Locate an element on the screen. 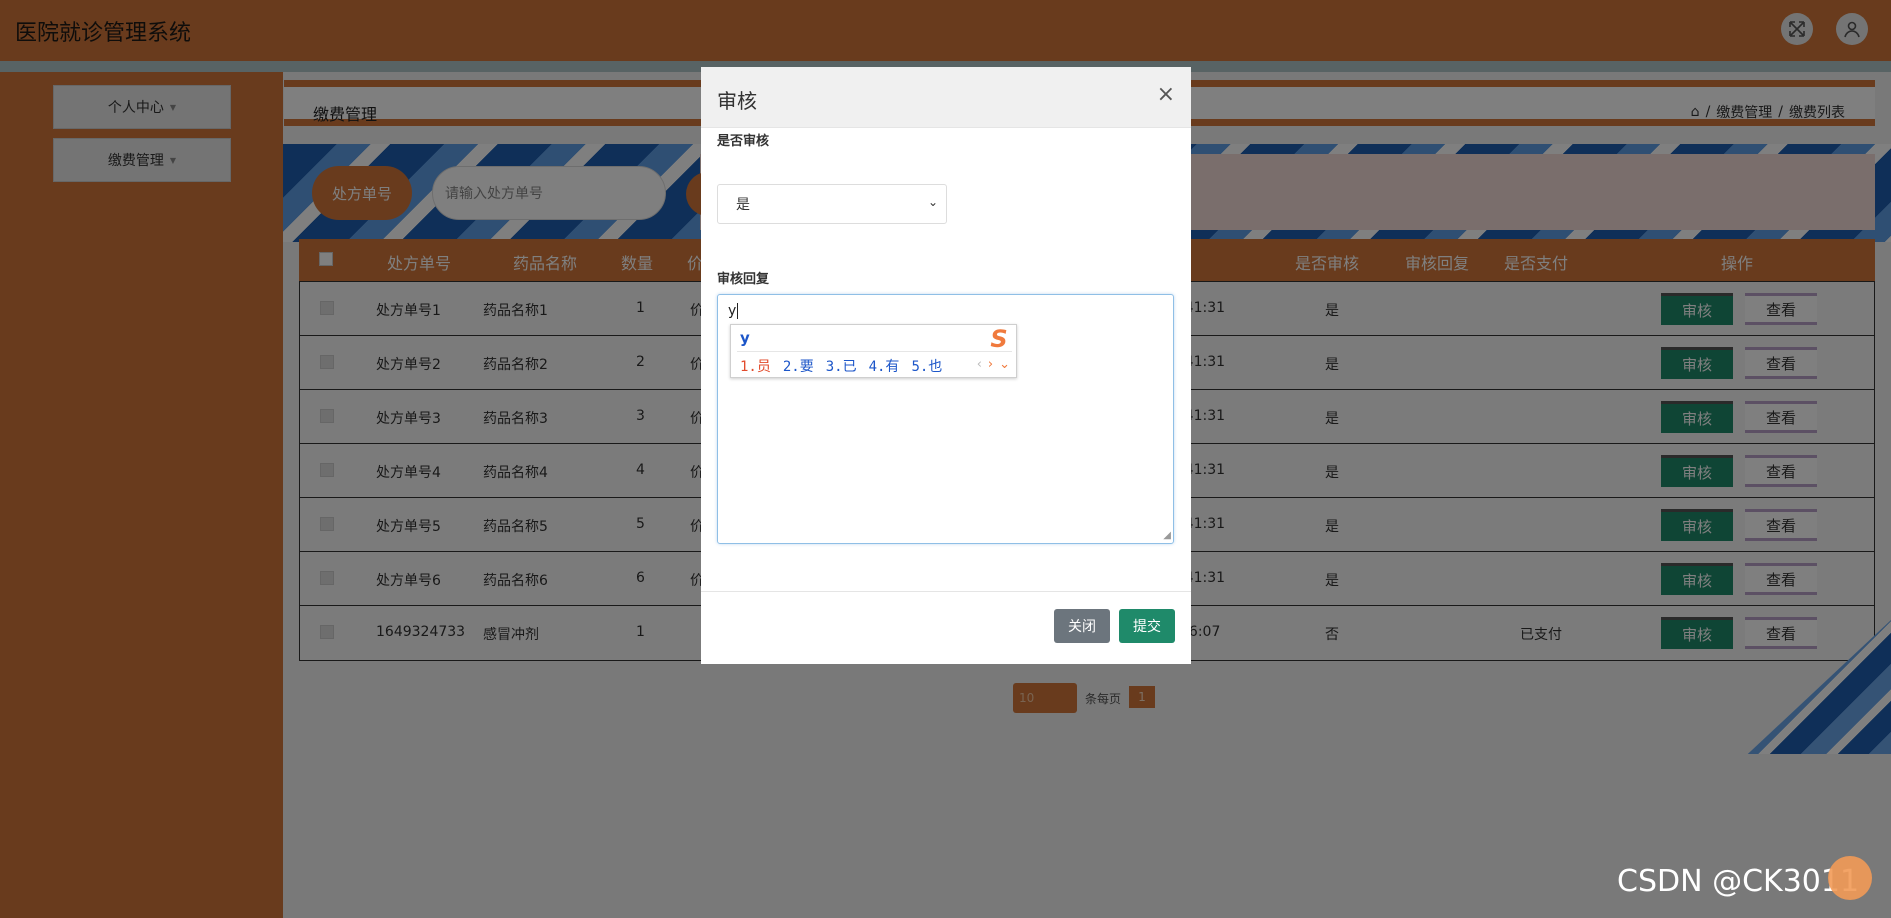 The height and width of the screenshot is (918, 1891). ime-candidate: 4.有 is located at coordinates (884, 366).